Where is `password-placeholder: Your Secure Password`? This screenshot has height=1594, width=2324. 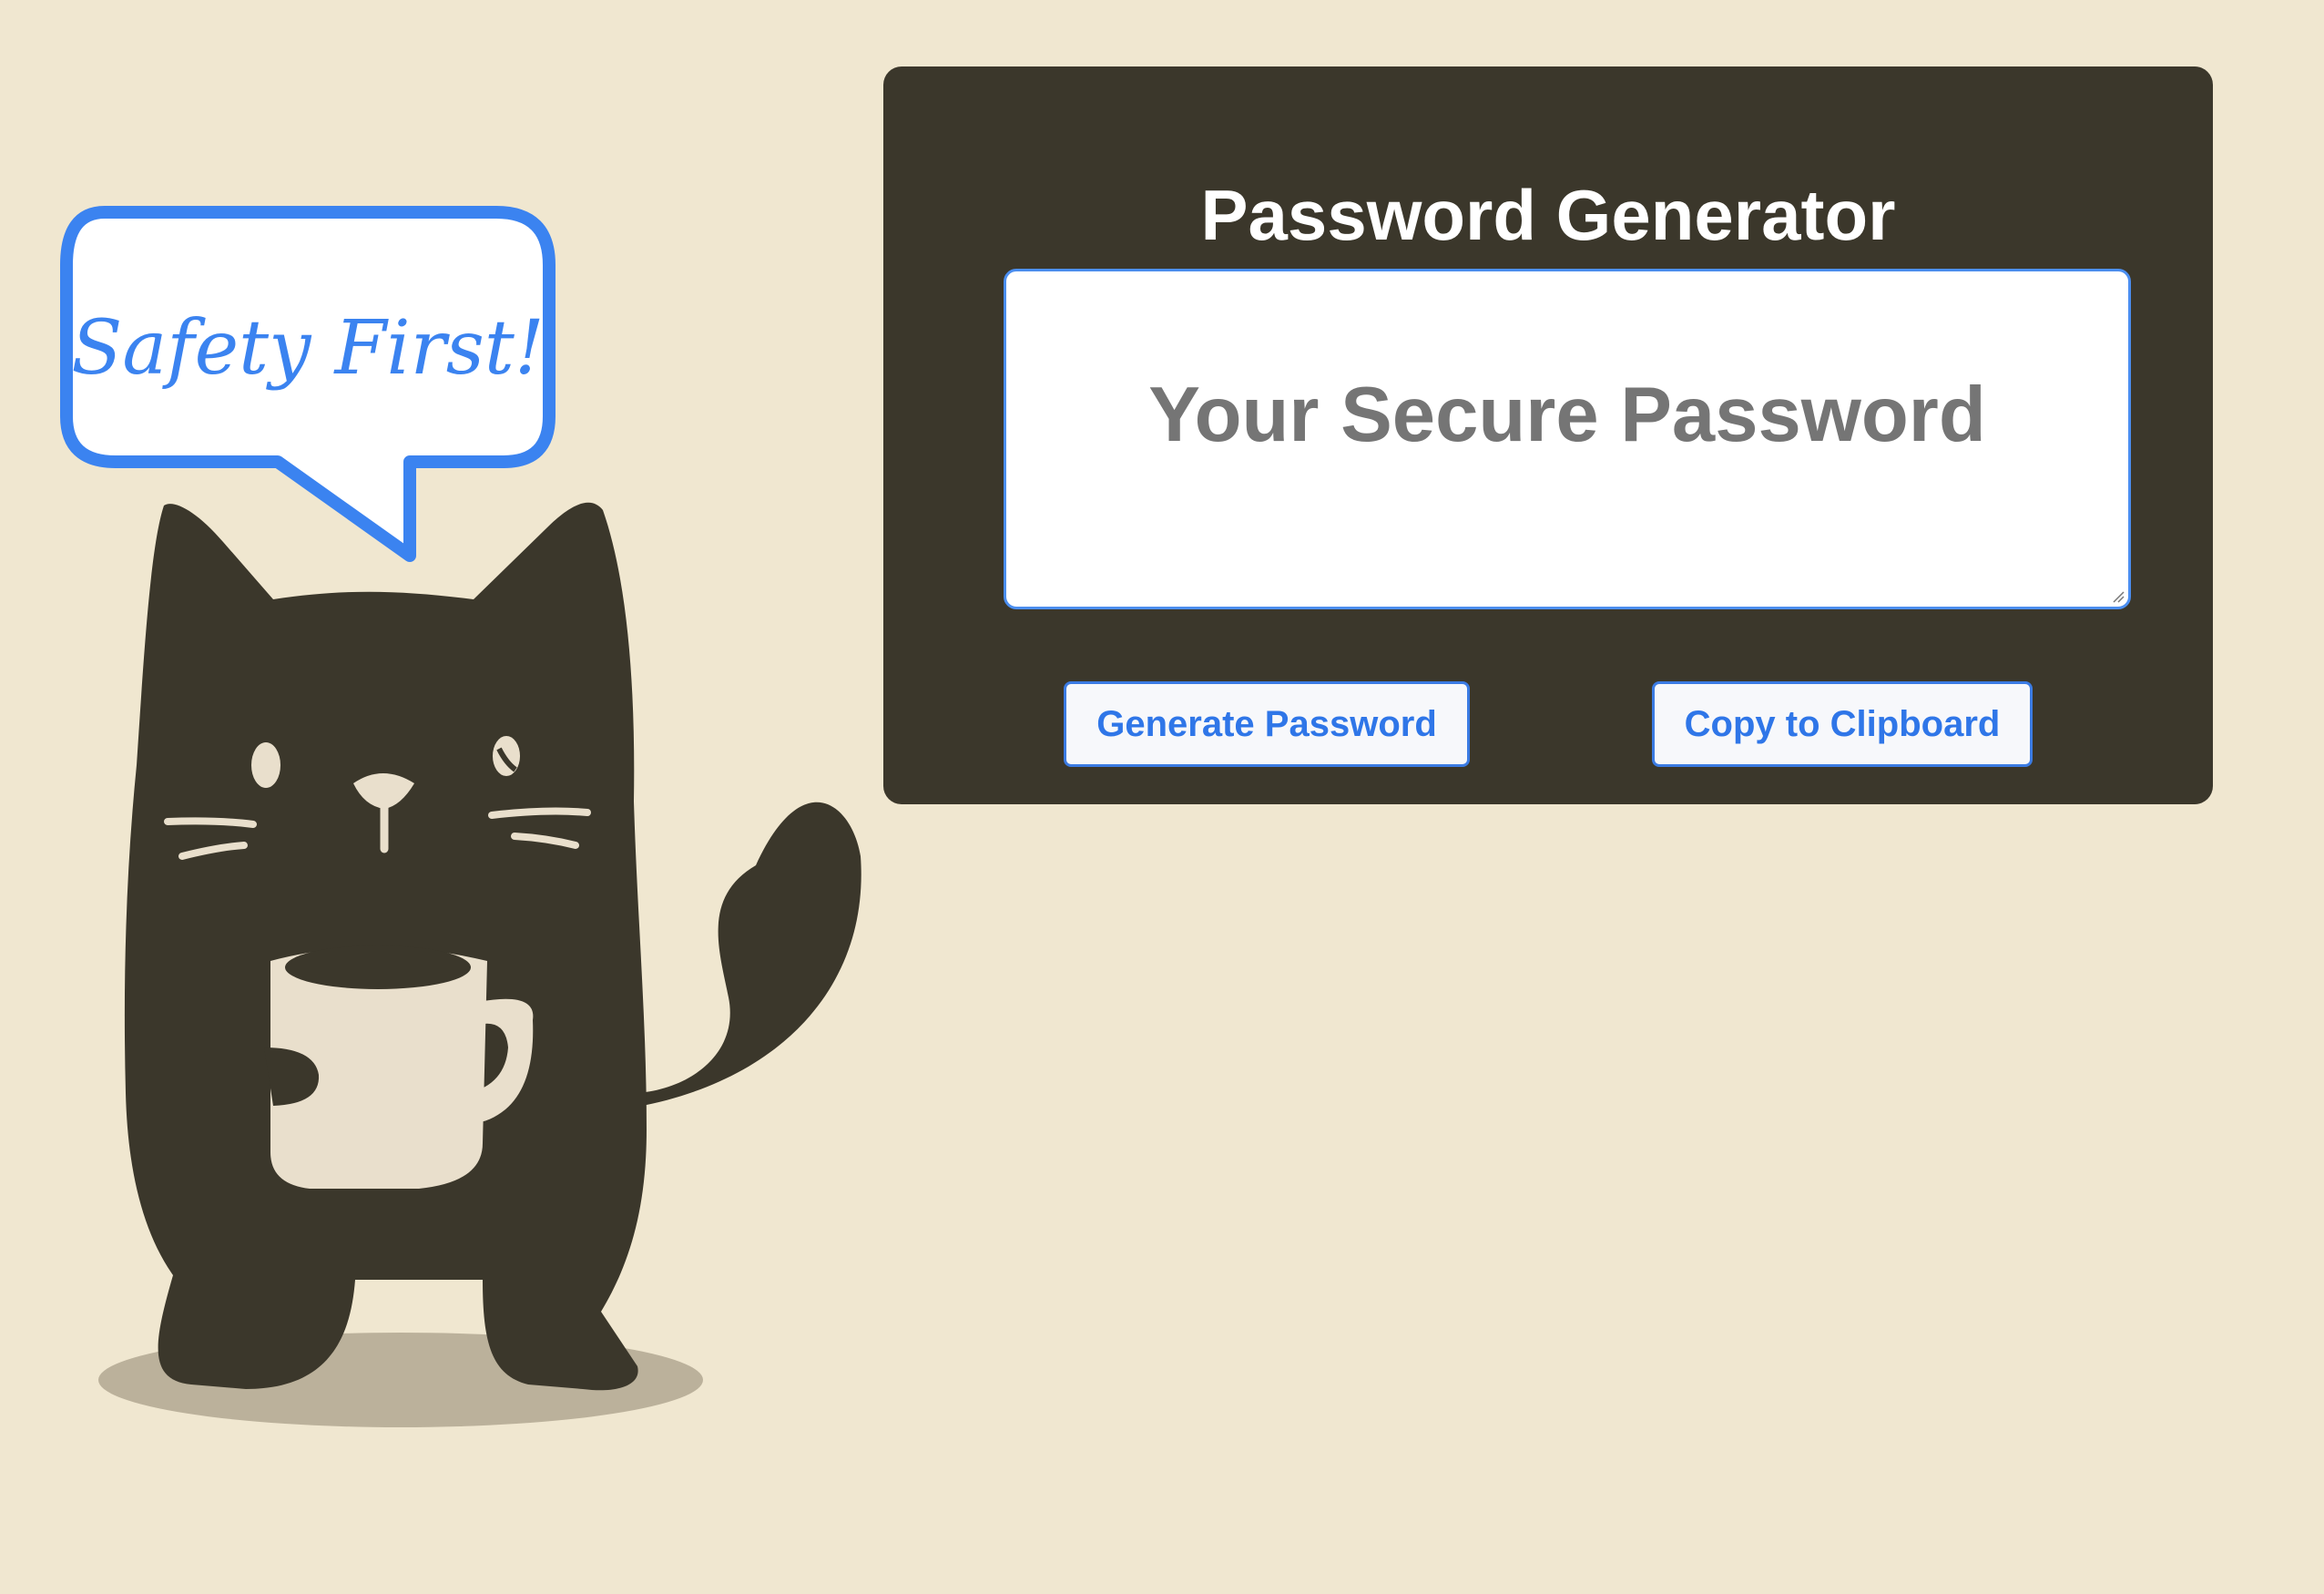
password-placeholder: Your Secure Password is located at coordinates (1567, 415).